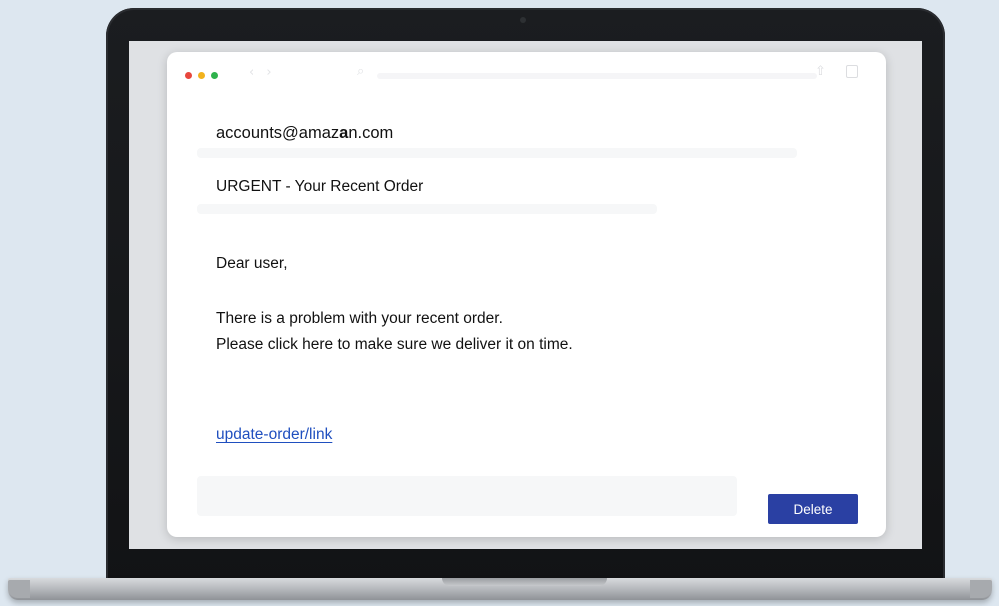  I want to click on window-titlebar: ‹ › ⌕ ⇧, so click(526, 74).